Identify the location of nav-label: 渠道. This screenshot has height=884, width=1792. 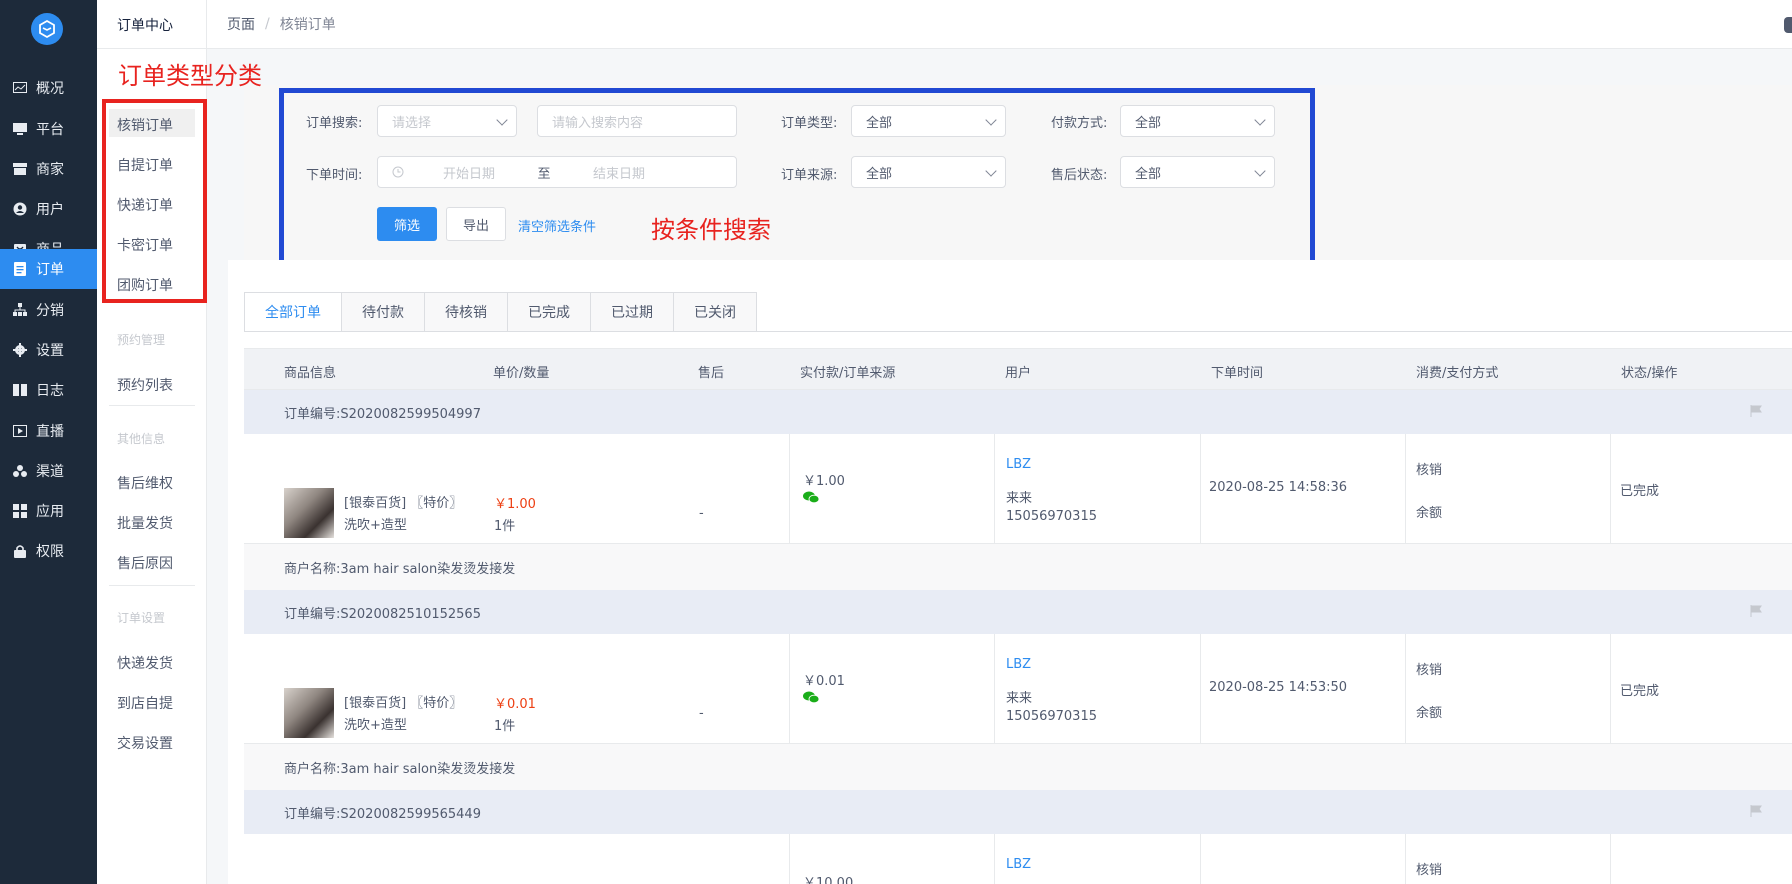
(50, 472).